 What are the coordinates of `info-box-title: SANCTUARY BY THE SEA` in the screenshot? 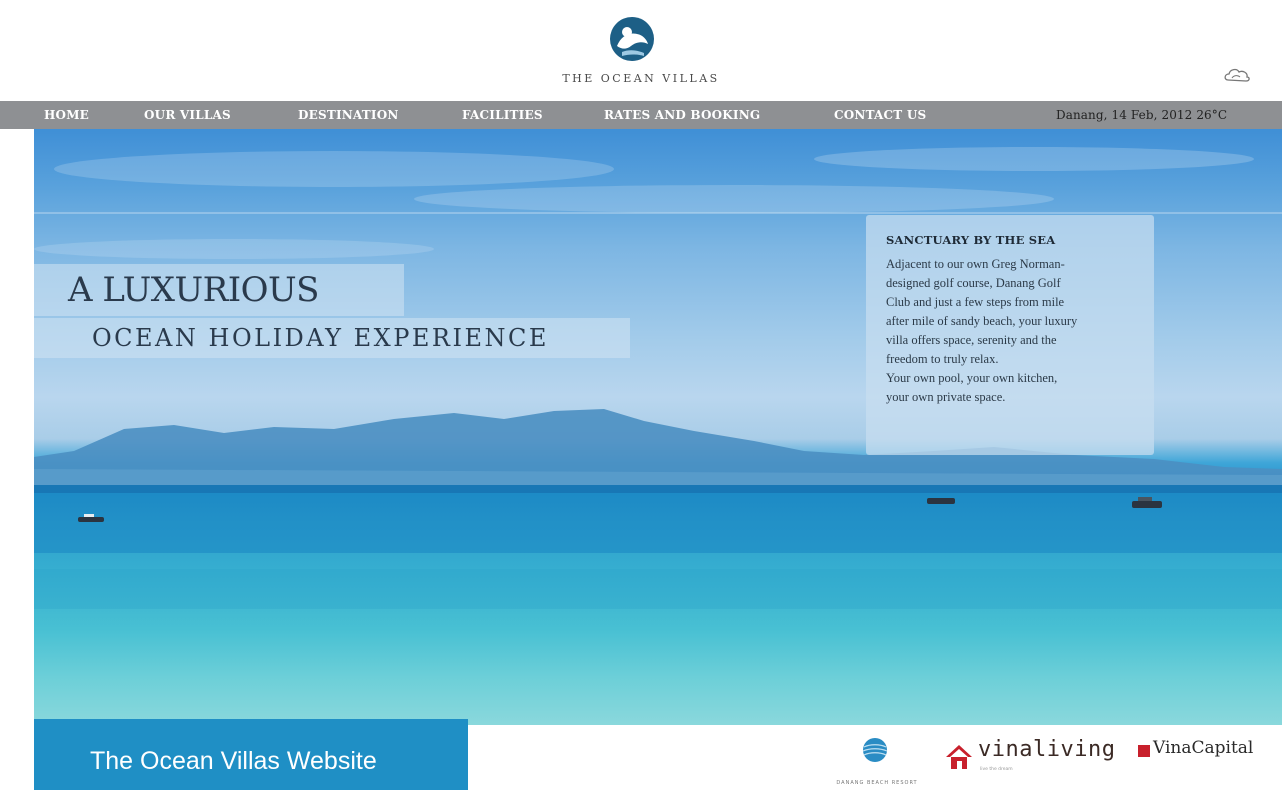 It's located at (971, 240).